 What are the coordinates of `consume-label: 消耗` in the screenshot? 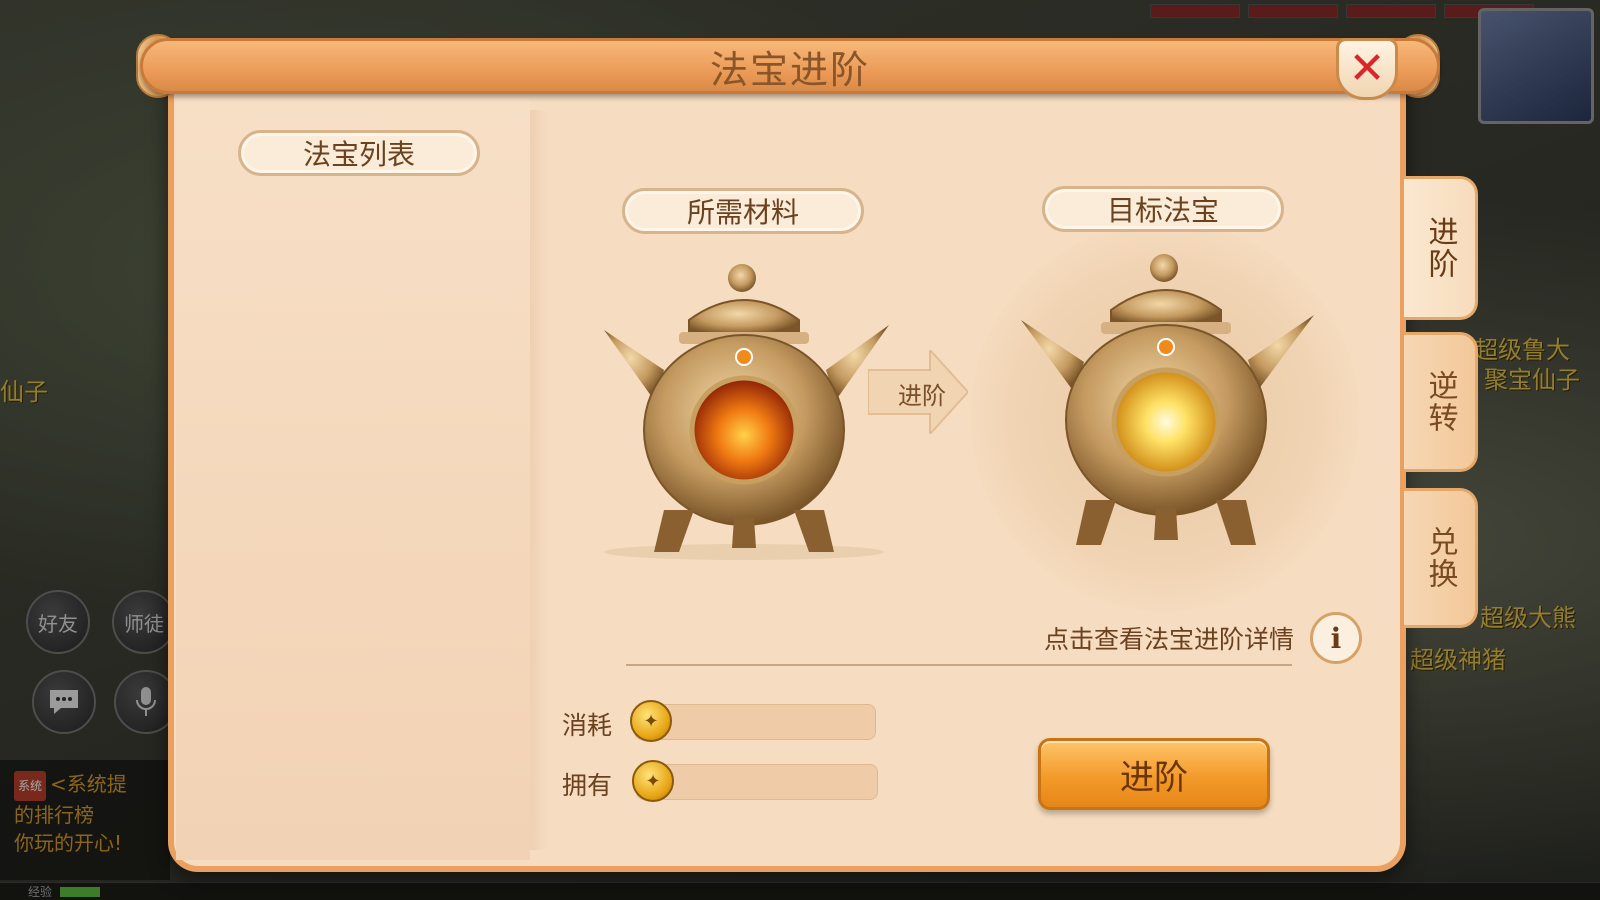 It's located at (587, 725).